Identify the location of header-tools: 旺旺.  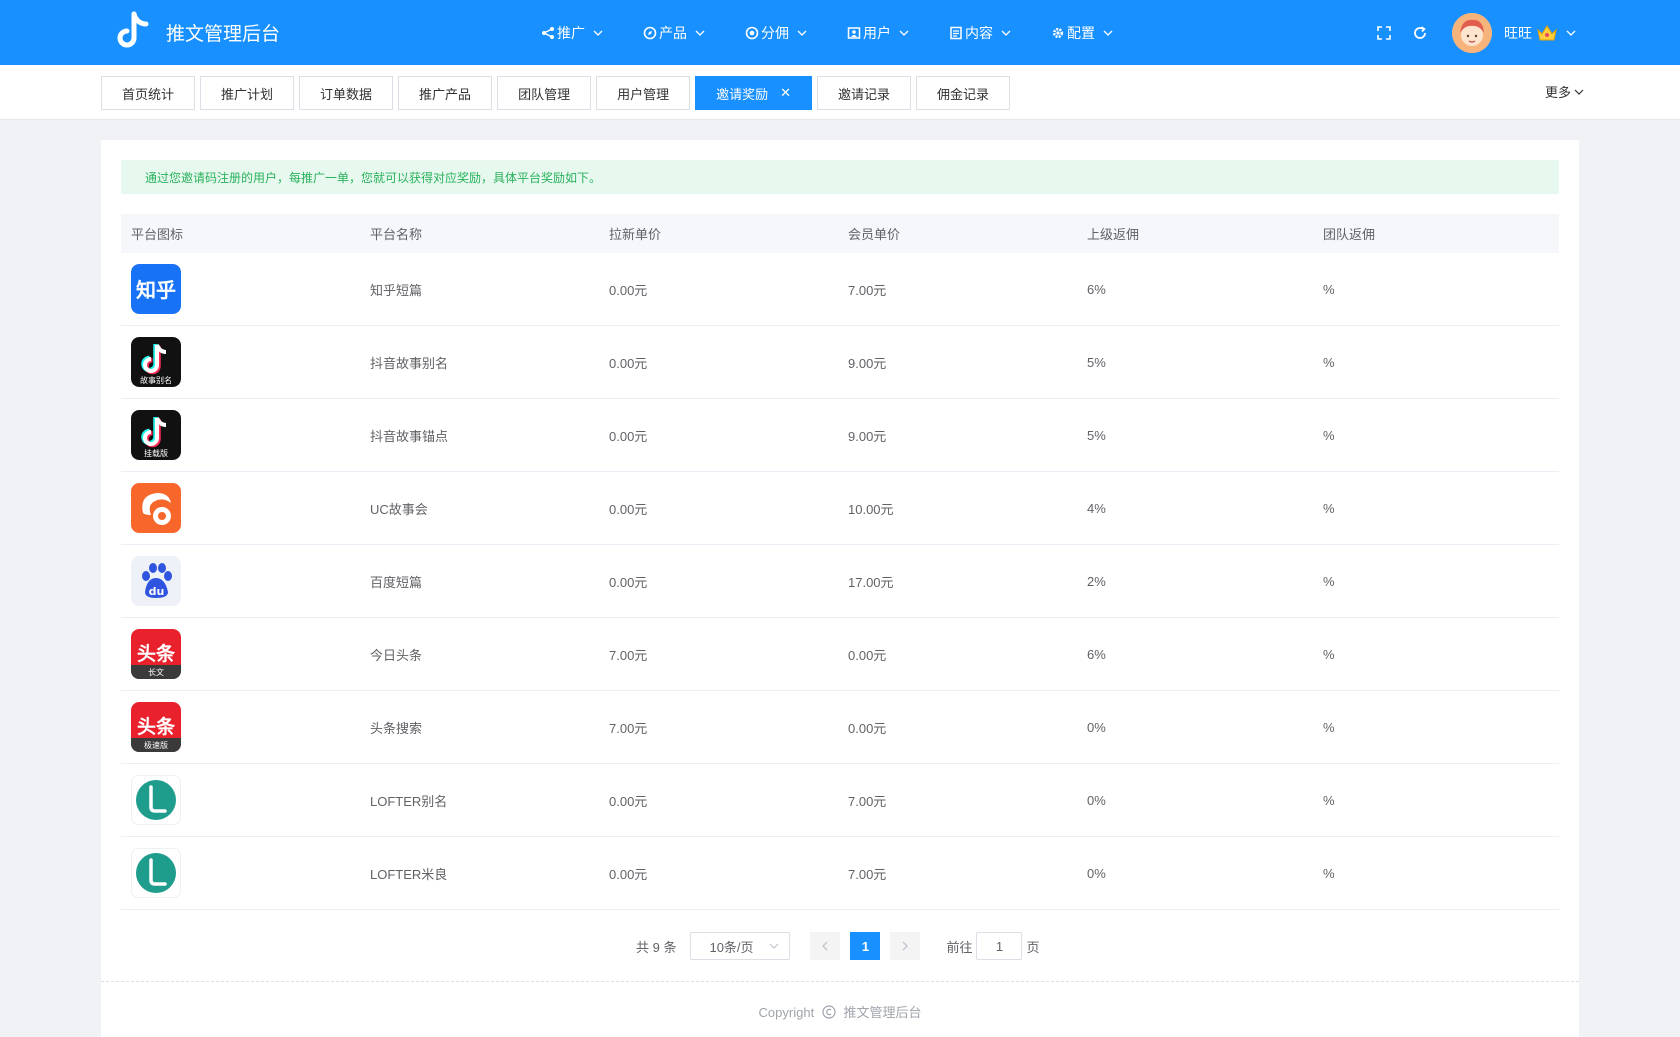
(1475, 32).